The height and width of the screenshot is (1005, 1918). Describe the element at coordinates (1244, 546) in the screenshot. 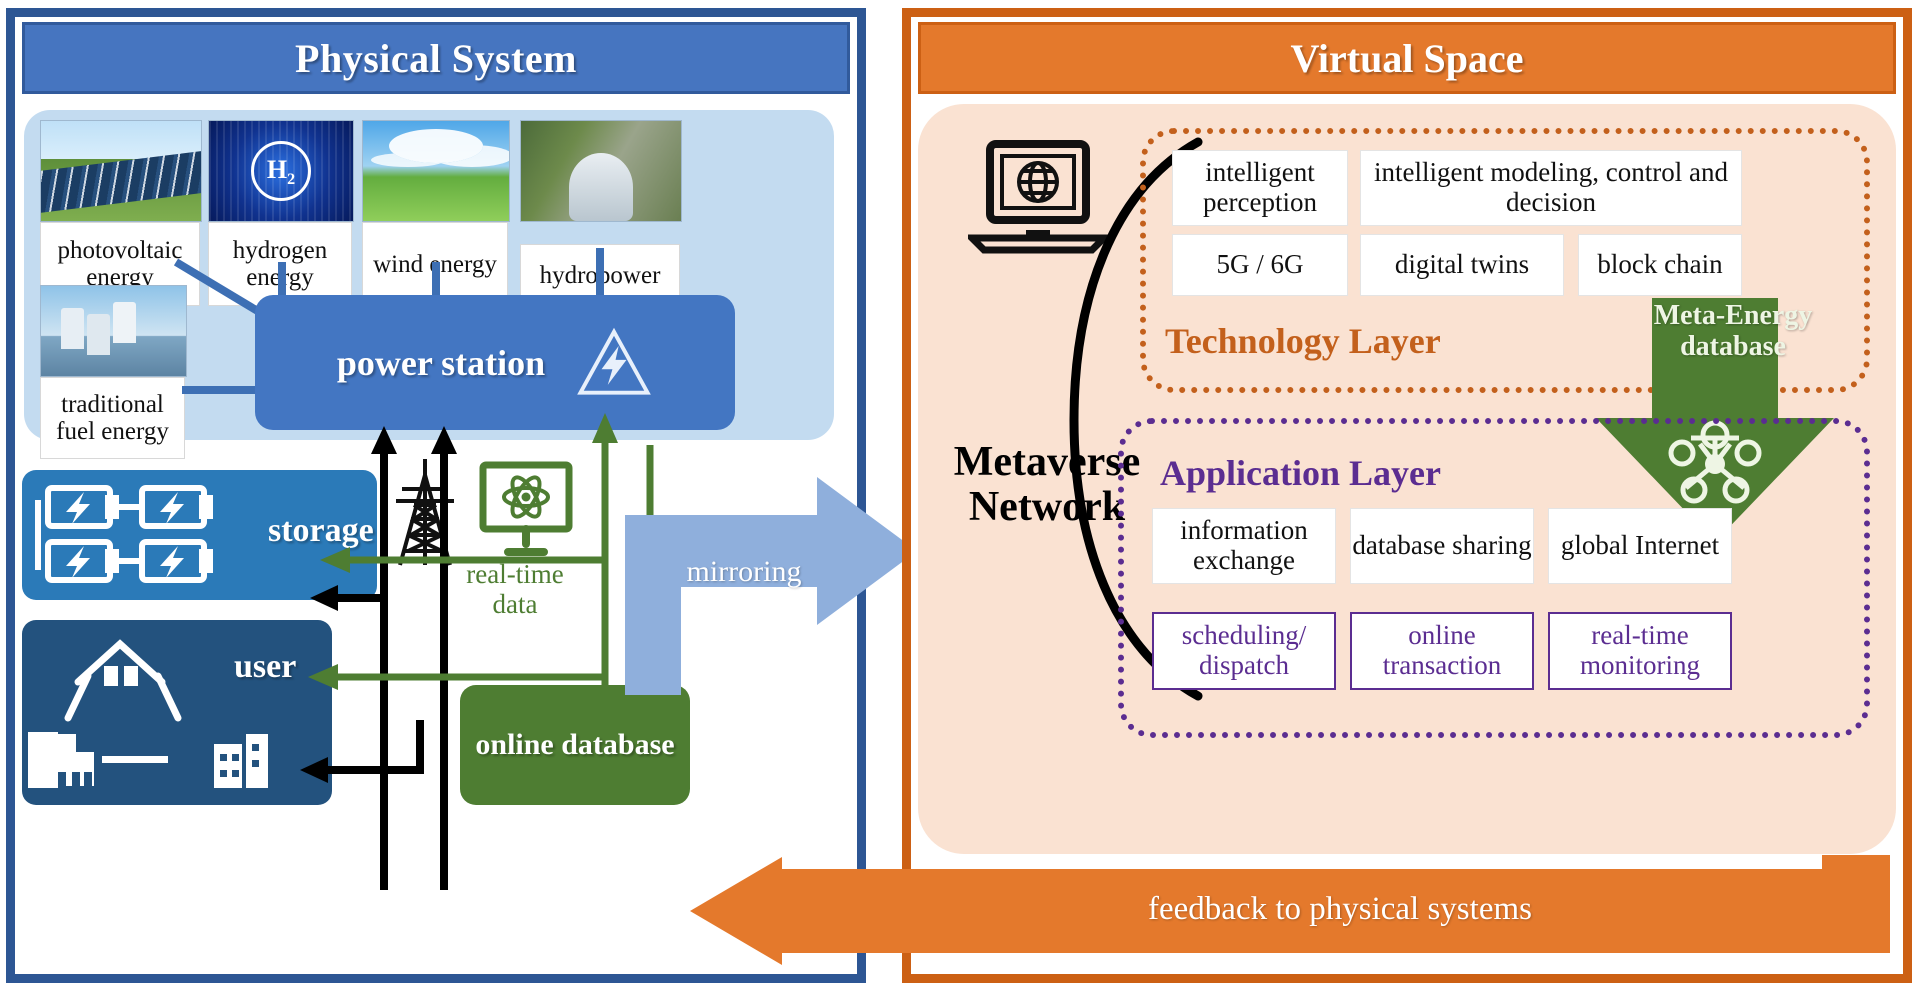

I see `app-item-information-exchange: information exchange` at that location.